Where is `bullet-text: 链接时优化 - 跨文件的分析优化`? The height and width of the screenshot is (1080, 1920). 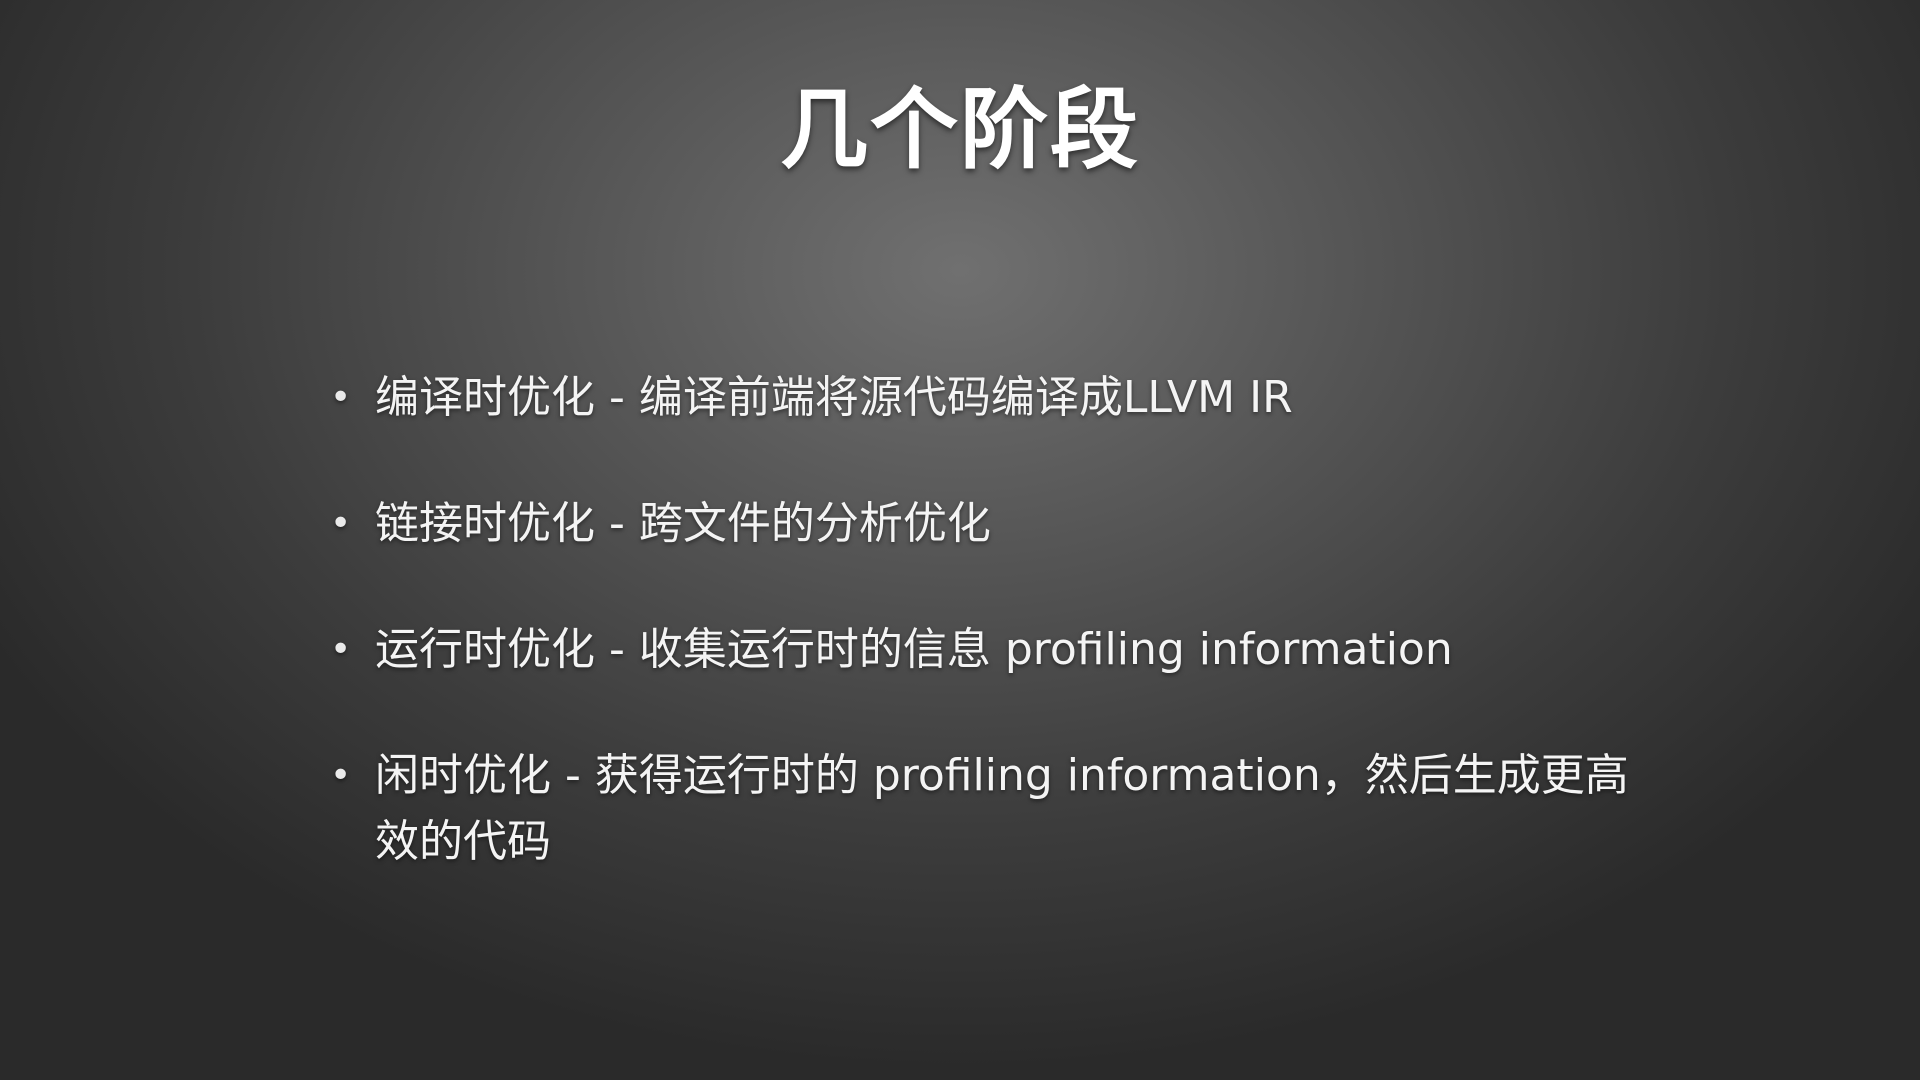
bullet-text: 链接时优化 - 跨文件的分析优化 is located at coordinates (683, 523).